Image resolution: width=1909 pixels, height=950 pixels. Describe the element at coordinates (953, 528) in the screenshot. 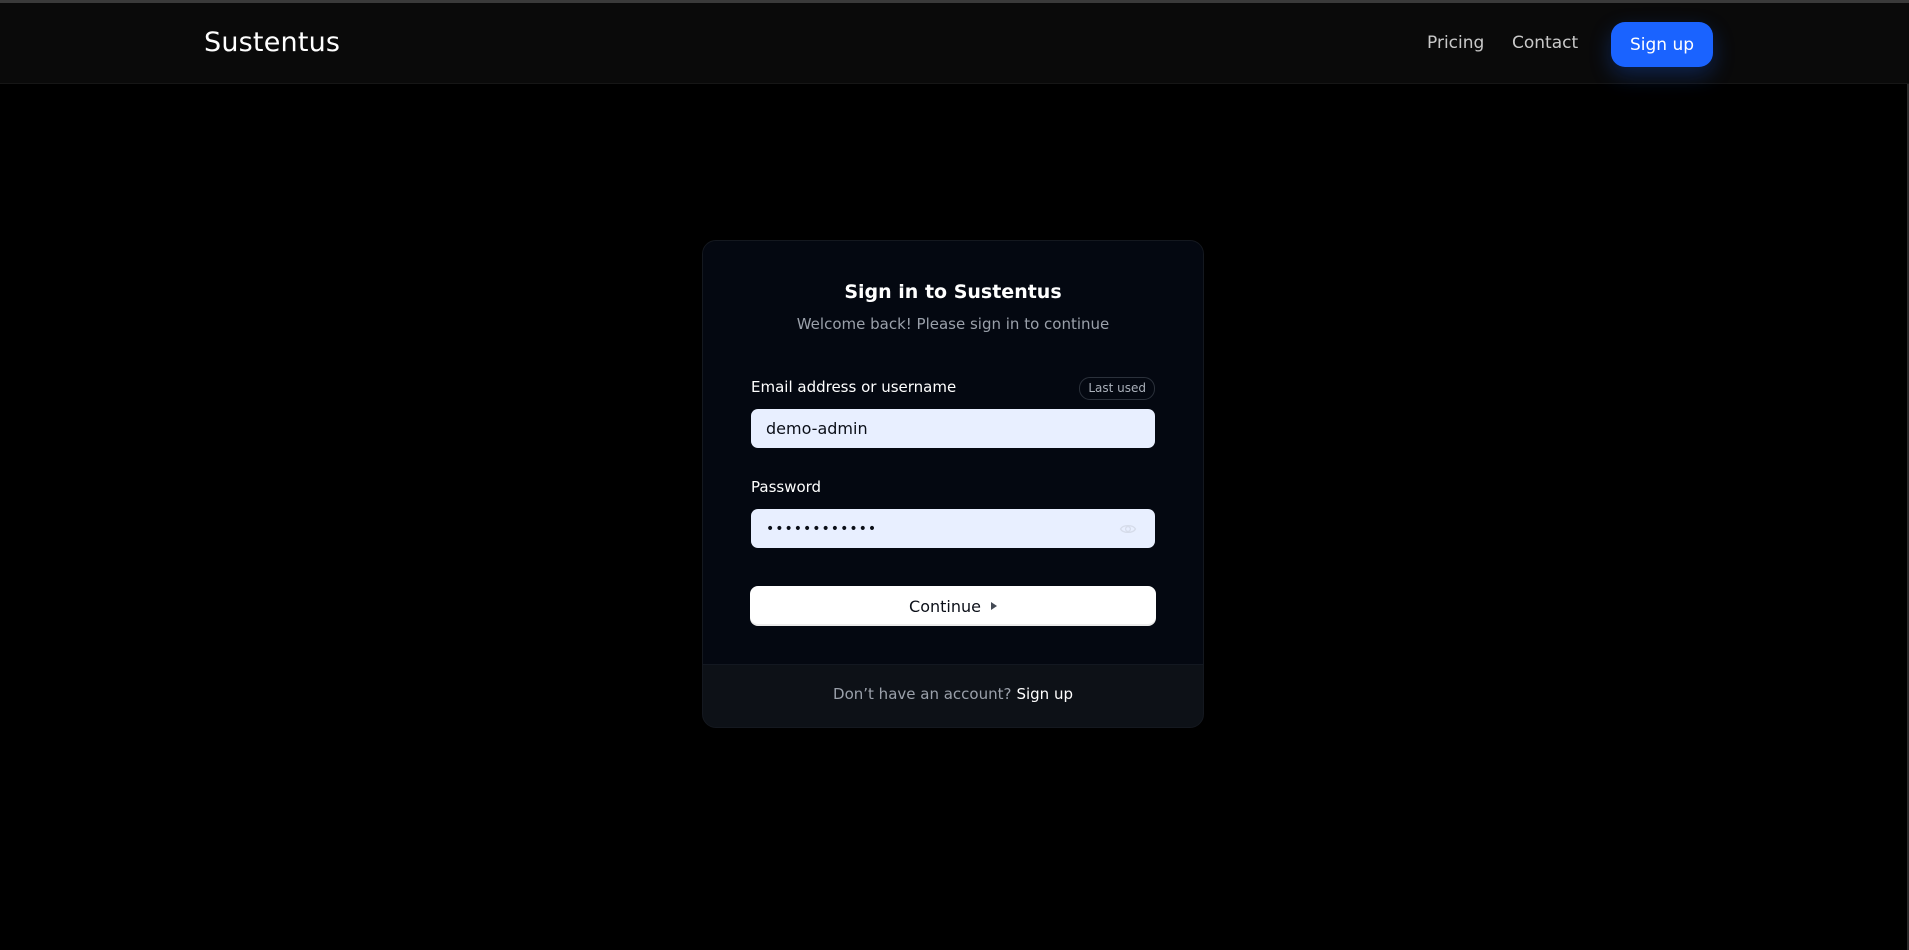

I see `password-field` at that location.